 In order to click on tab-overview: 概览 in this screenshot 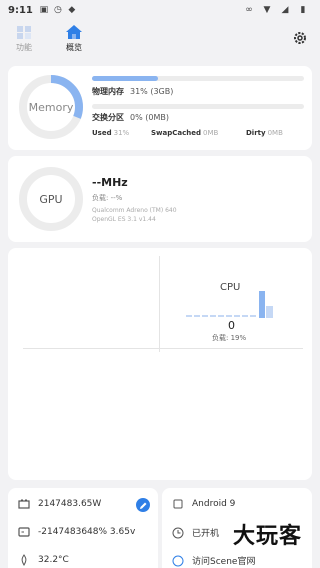, I will do `click(74, 38)`.